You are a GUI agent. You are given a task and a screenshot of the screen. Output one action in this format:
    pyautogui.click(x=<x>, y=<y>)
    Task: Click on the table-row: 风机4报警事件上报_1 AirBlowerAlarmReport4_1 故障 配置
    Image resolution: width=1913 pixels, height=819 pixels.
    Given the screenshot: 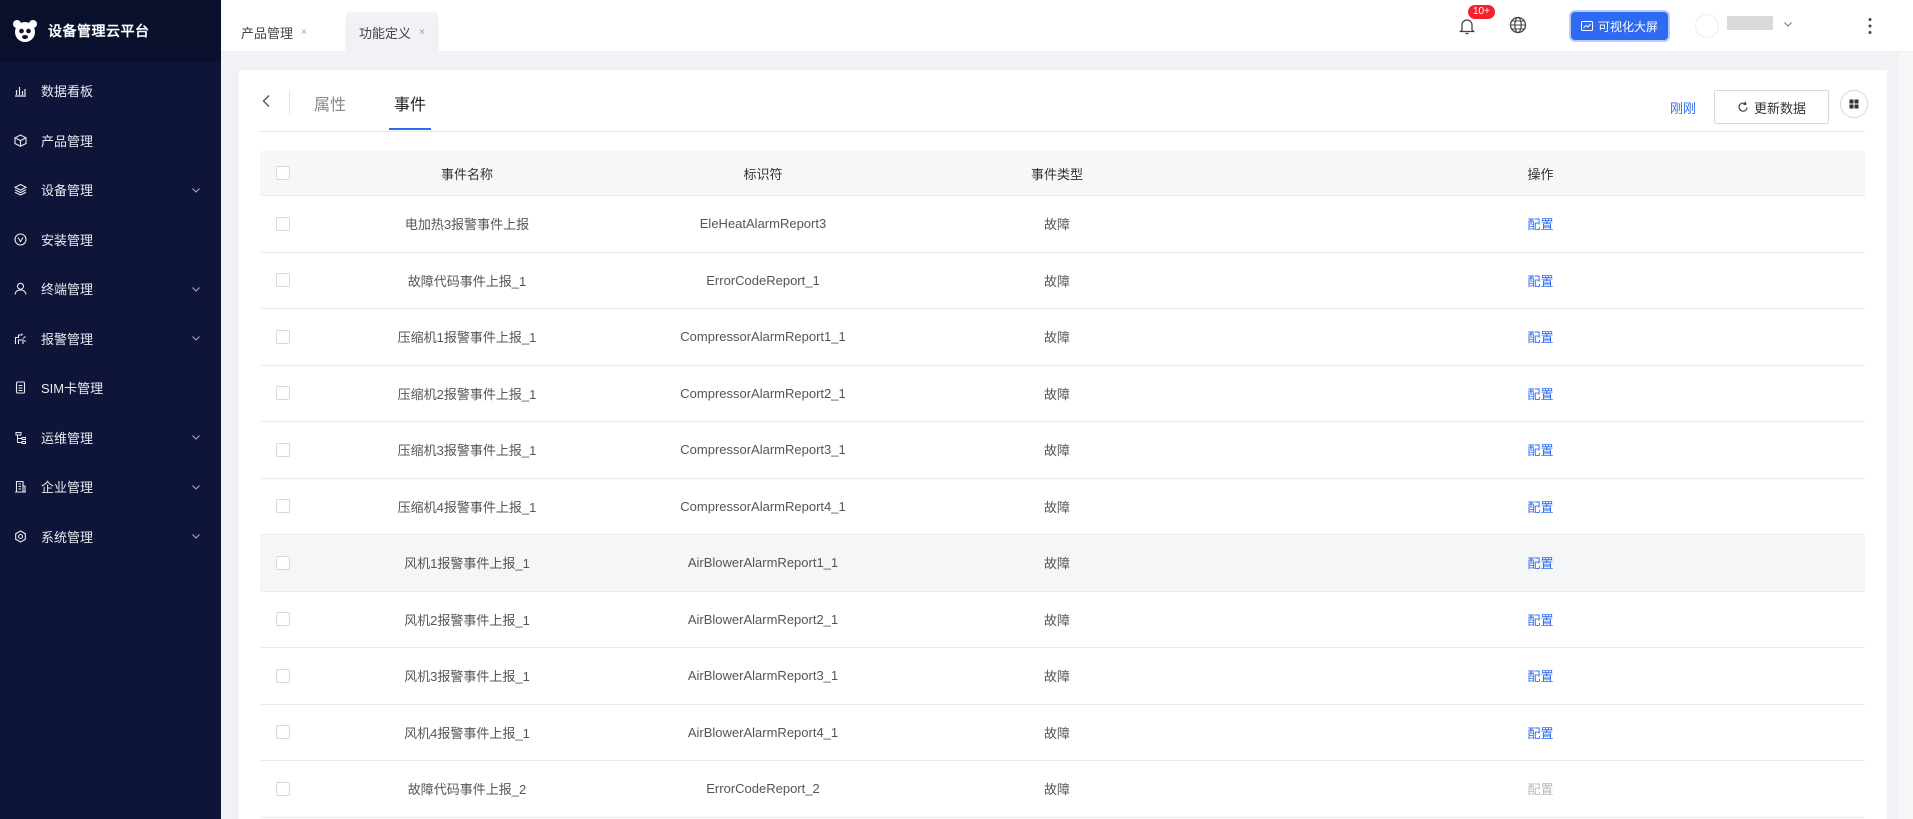 What is the action you would take?
    pyautogui.click(x=1062, y=733)
    